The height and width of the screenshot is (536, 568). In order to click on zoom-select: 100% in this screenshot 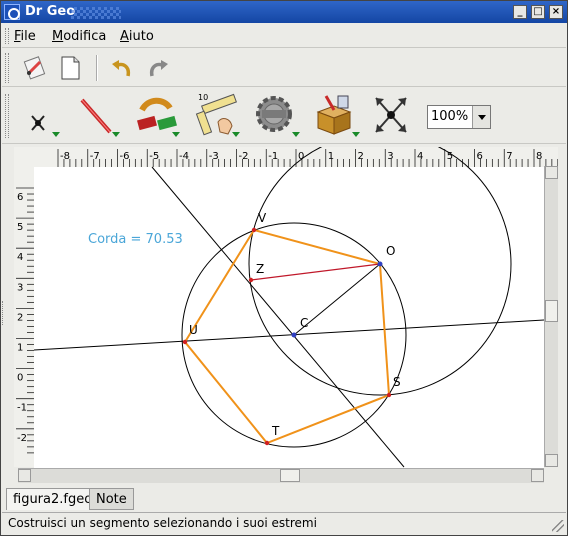, I will do `click(459, 117)`.